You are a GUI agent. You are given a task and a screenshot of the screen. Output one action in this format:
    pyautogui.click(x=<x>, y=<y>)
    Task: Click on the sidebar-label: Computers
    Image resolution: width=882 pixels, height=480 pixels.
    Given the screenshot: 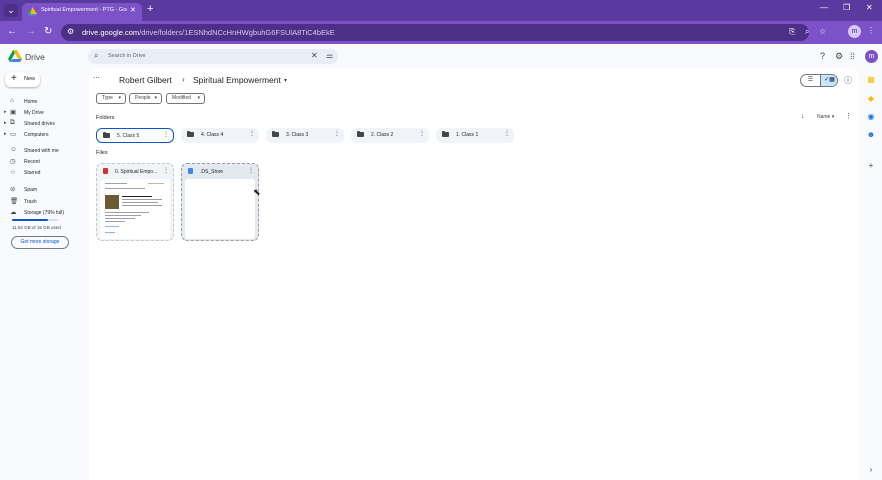 What is the action you would take?
    pyautogui.click(x=36, y=135)
    